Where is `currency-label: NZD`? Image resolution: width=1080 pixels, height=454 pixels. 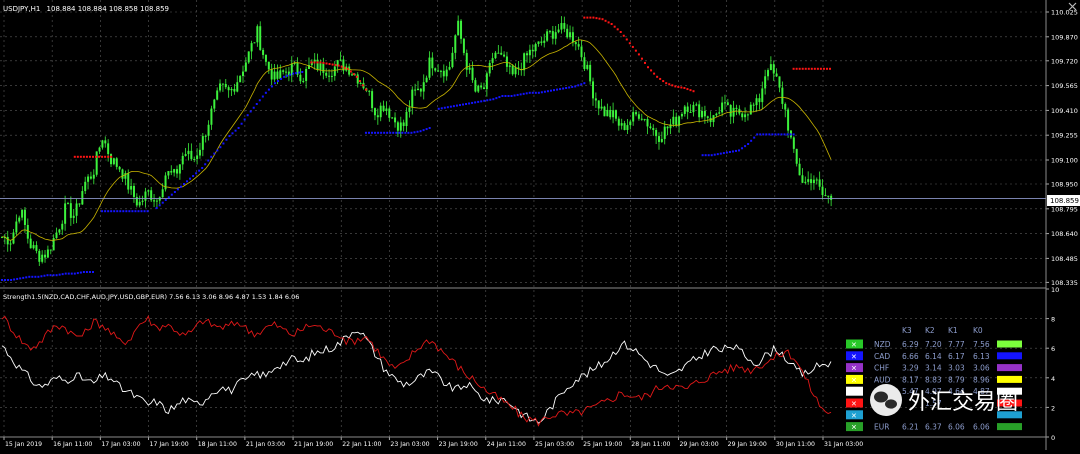 currency-label: NZD is located at coordinates (882, 344).